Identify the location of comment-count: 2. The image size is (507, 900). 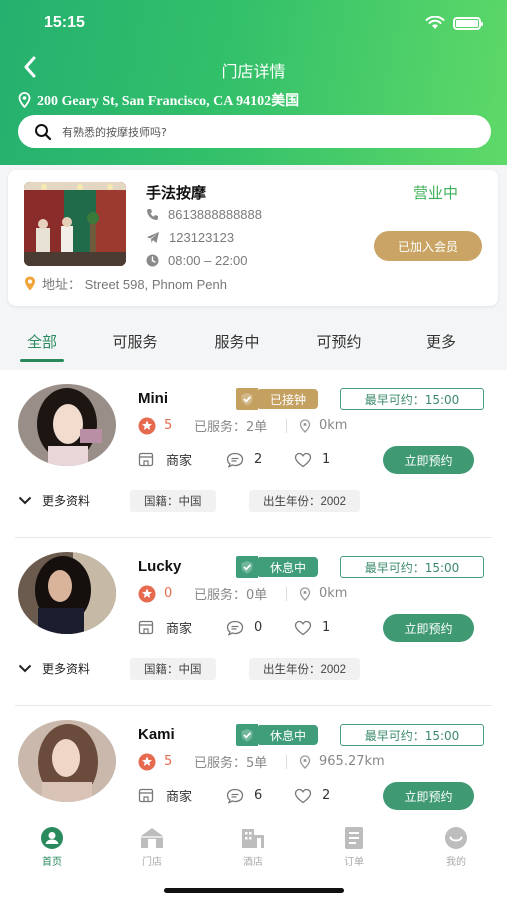
(258, 459).